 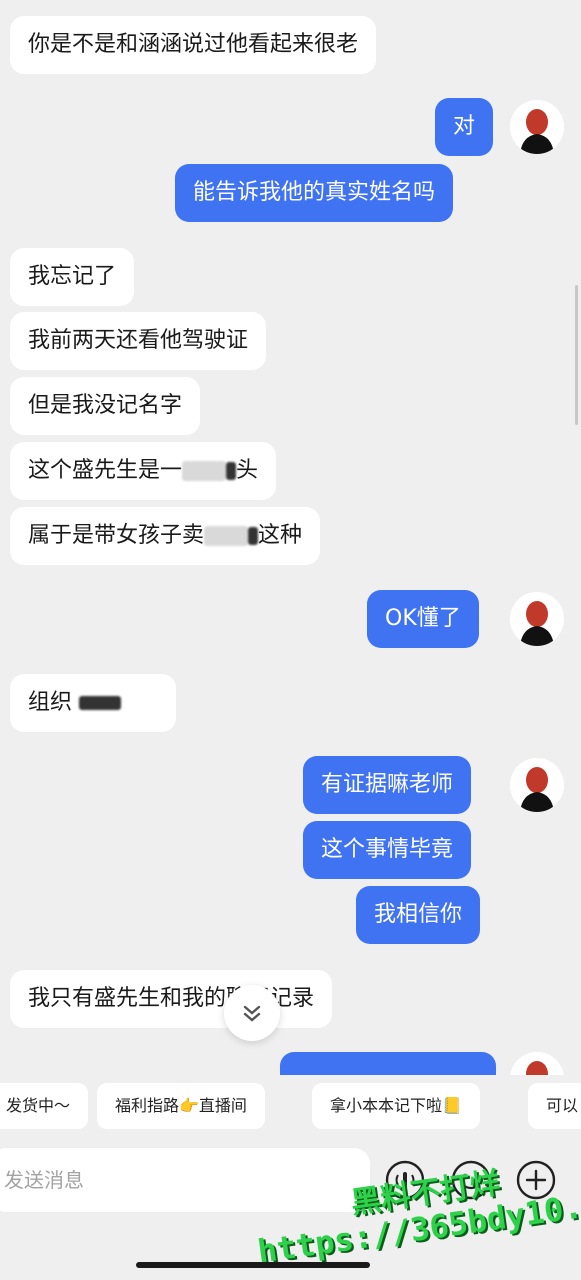 I want to click on message-incoming: 组织, so click(x=93, y=703).